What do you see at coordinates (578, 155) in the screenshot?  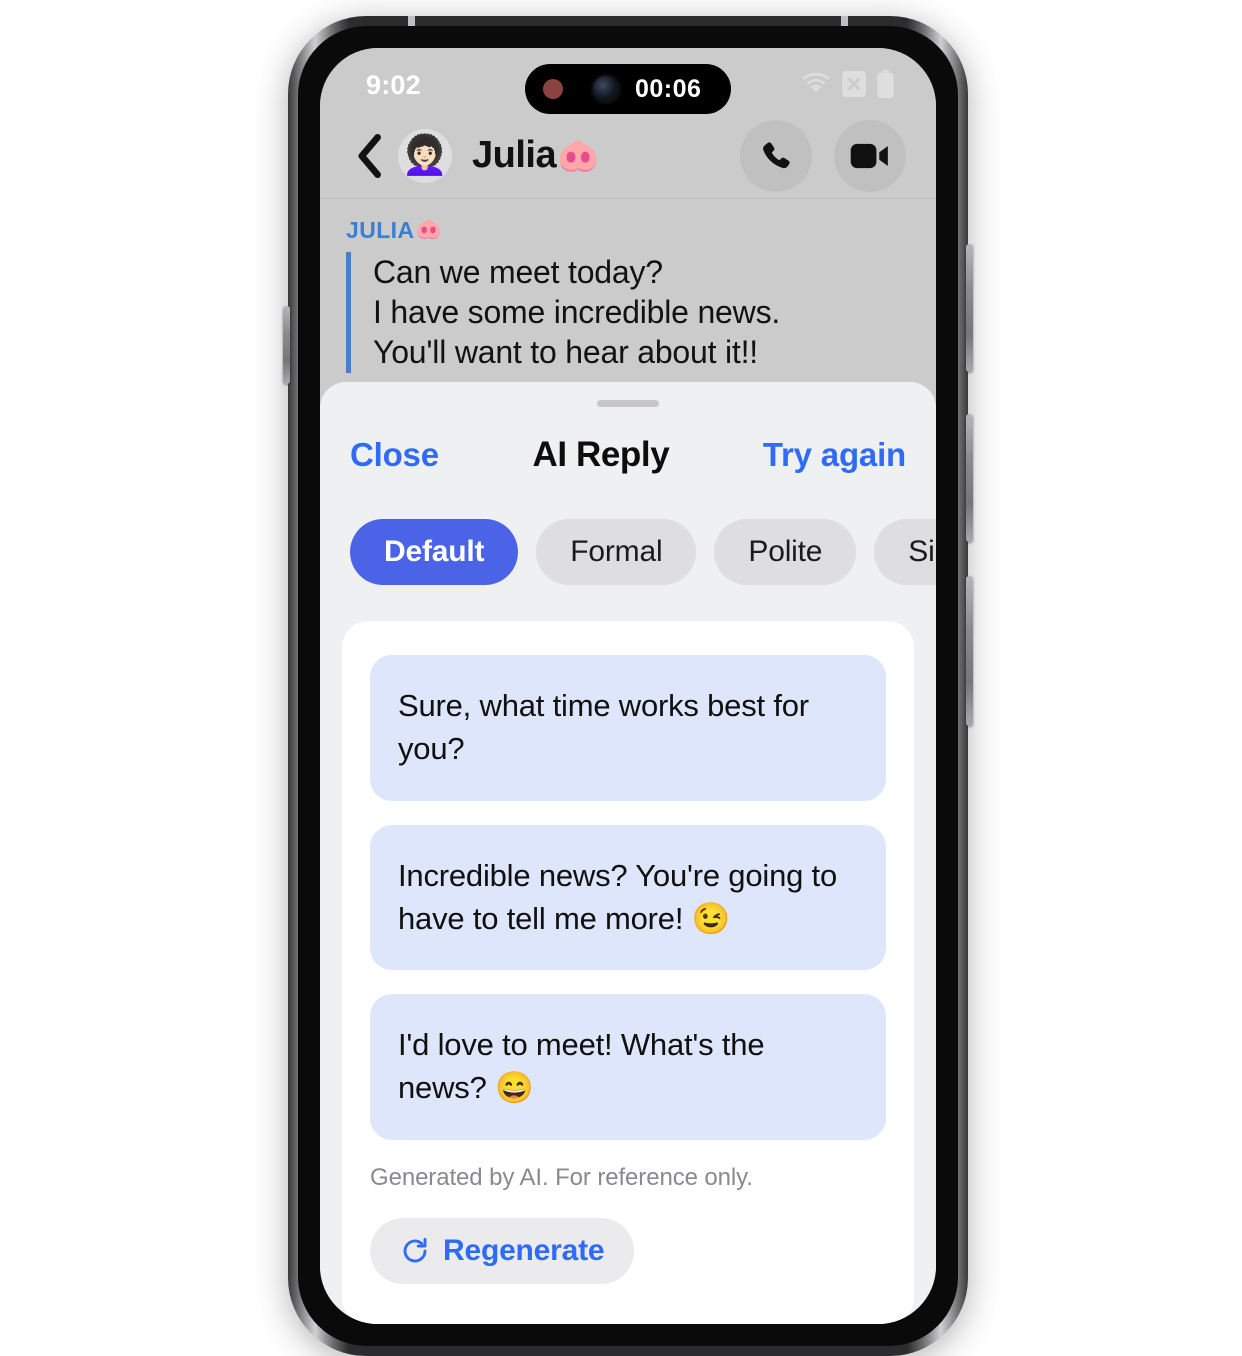 I see `contact-name-emoji: 🐽` at bounding box center [578, 155].